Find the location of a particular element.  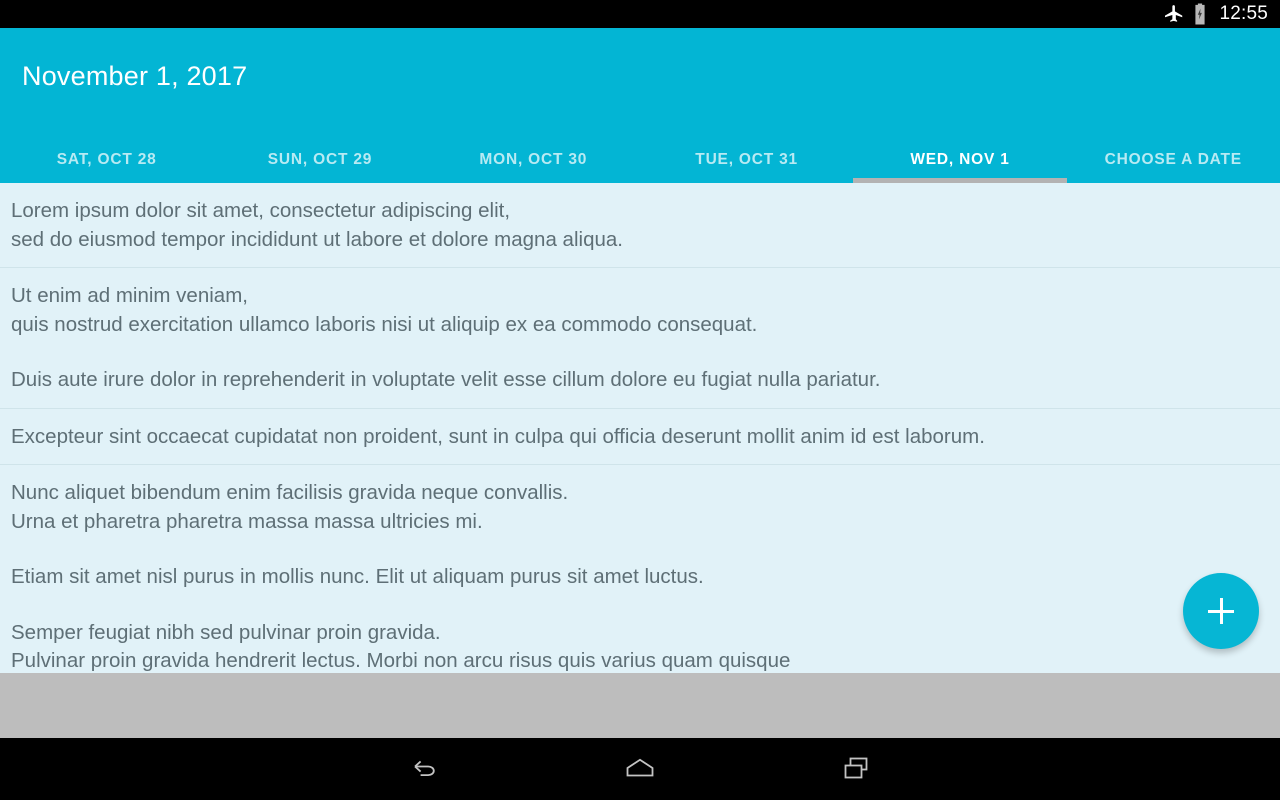

tab-label: SAT, OCT 28 is located at coordinates (106, 159).